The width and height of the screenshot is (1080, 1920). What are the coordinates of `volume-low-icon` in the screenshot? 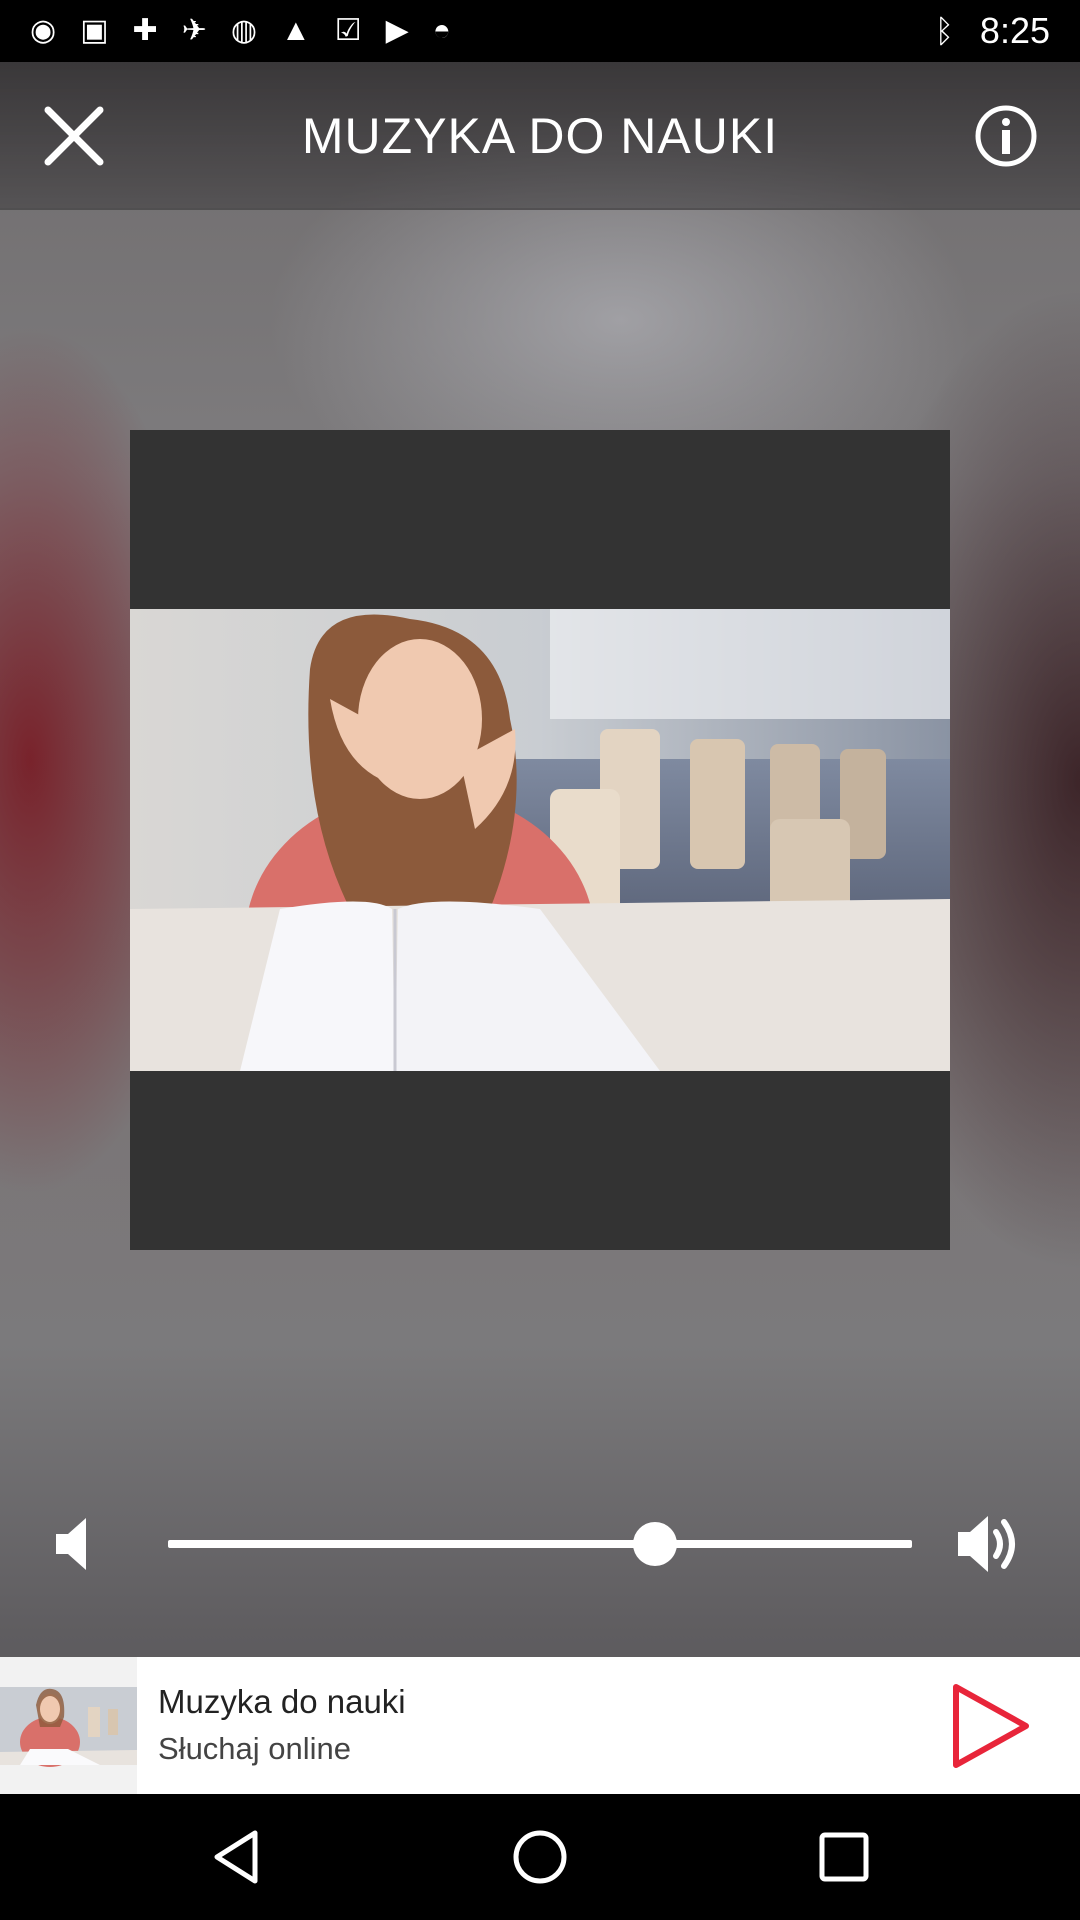 It's located at (71, 1544).